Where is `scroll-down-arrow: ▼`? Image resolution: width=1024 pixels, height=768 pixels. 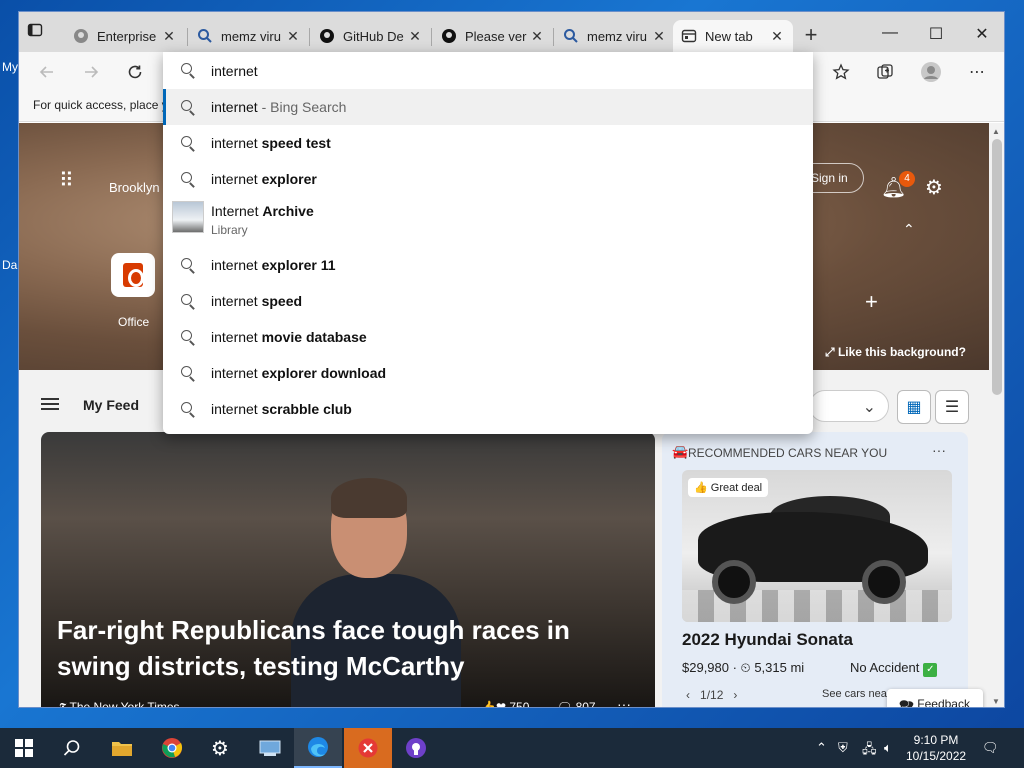
scroll-down-arrow: ▼ is located at coordinates (996, 701).